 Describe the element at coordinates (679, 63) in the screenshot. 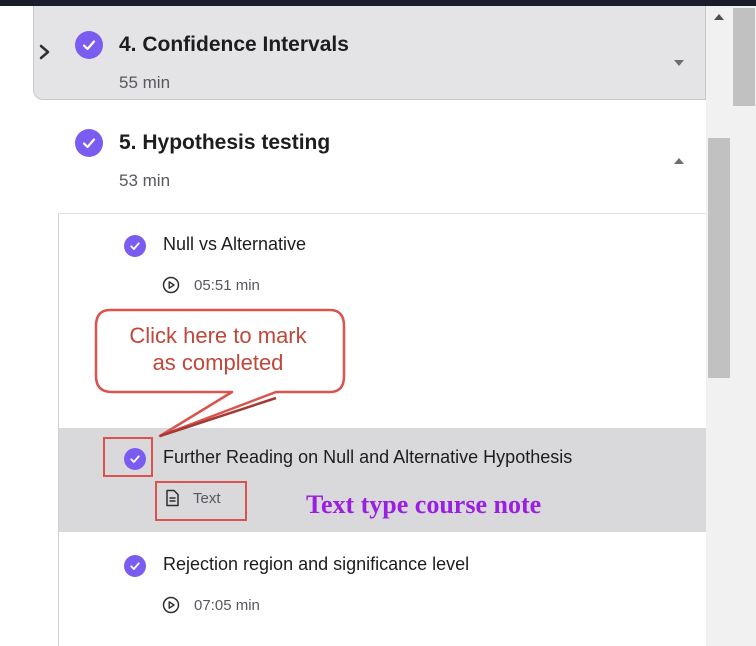

I see `caret-down-icon` at that location.